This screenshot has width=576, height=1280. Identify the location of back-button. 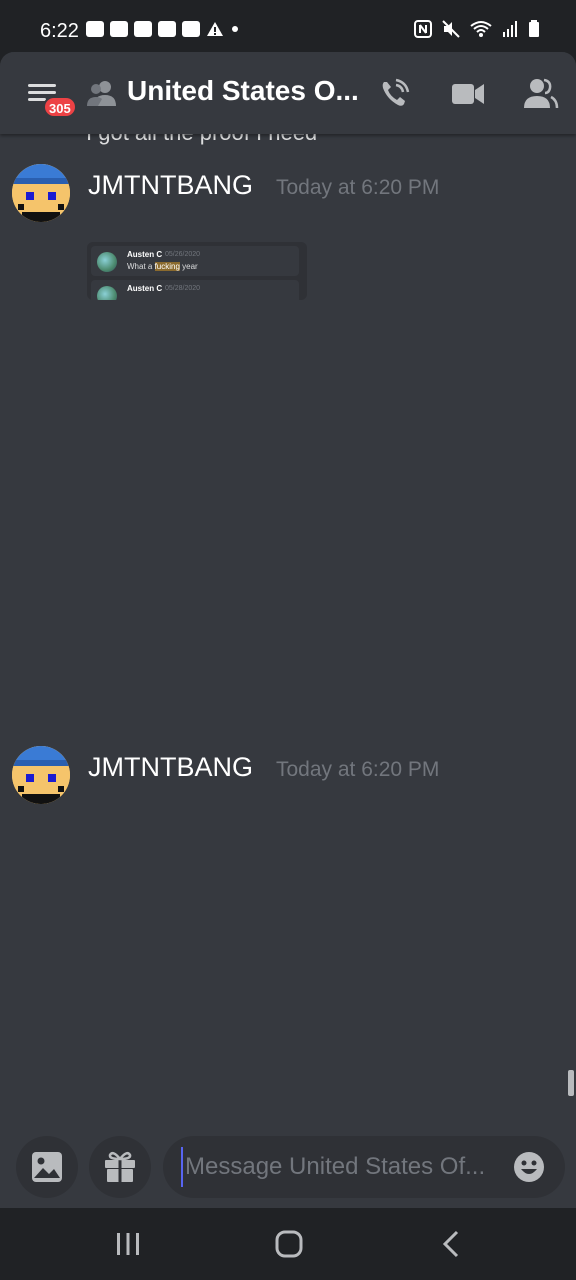
(451, 1244).